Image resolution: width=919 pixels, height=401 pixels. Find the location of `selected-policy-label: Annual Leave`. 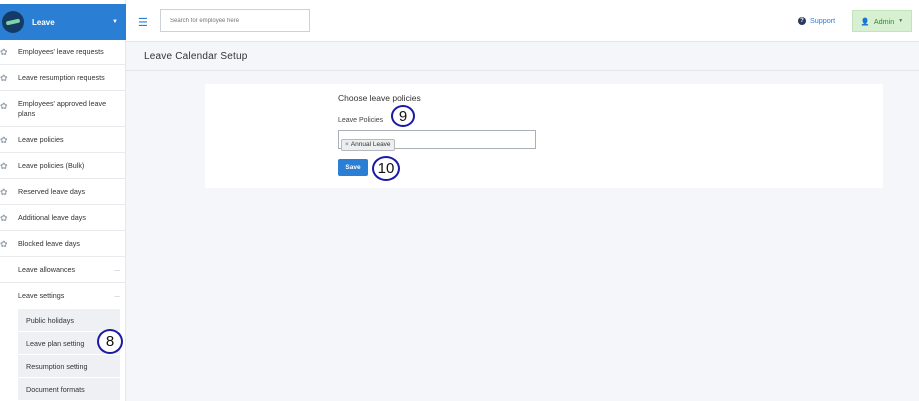

selected-policy-label: Annual Leave is located at coordinates (370, 144).